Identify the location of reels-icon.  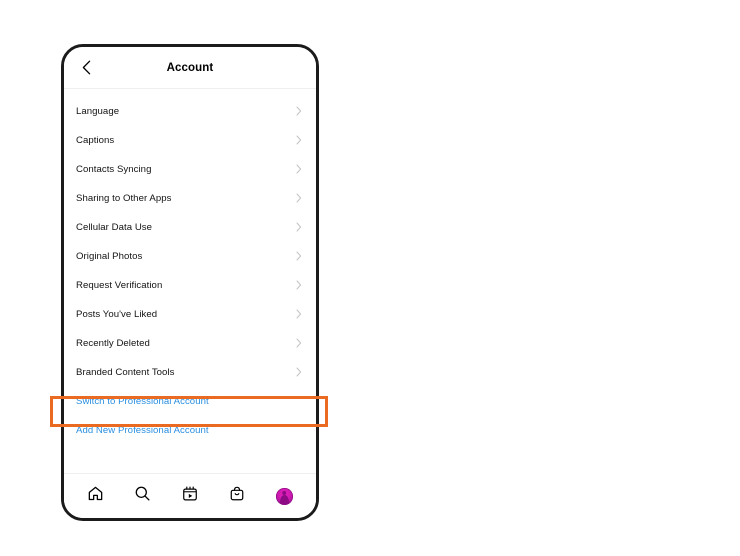
(190, 496).